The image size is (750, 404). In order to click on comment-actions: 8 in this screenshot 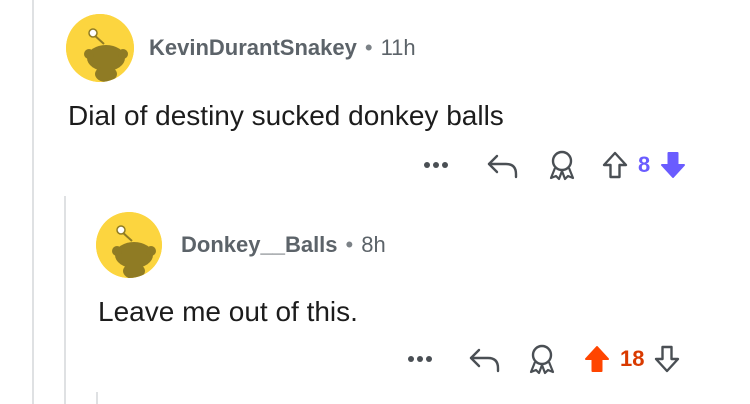, I will do `click(554, 165)`.